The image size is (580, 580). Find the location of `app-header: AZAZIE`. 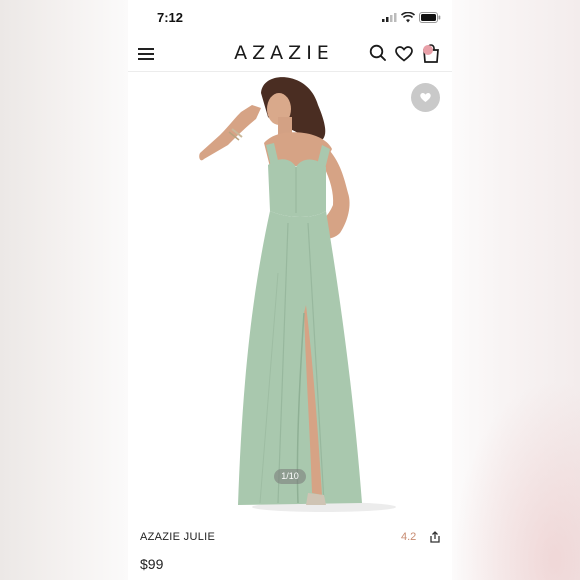

app-header: AZAZIE is located at coordinates (290, 54).